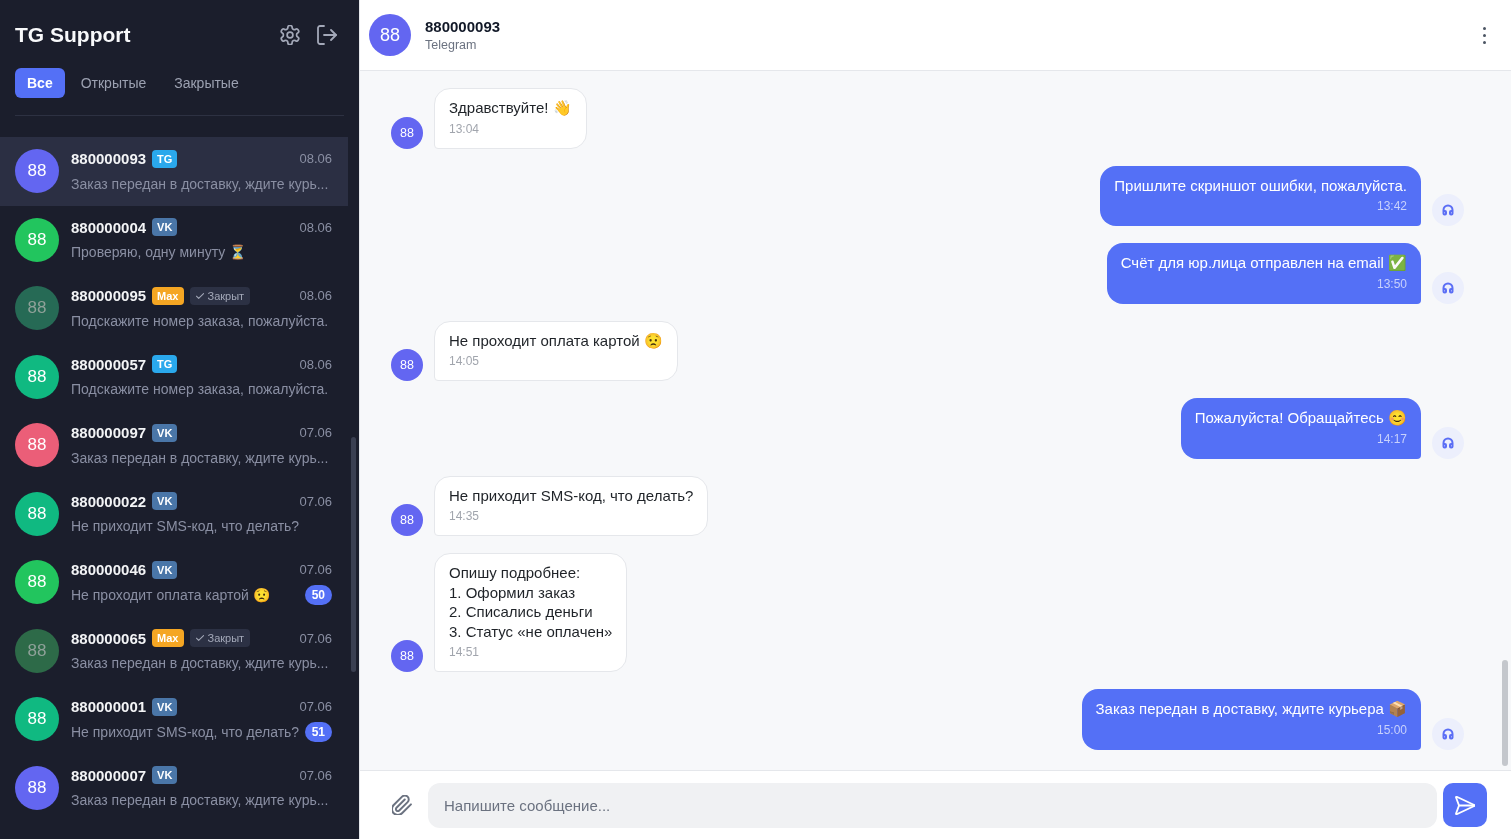 The height and width of the screenshot is (839, 1511). I want to click on message-text: Пожалуйста! Обращайтесь 😊, so click(1300, 418).